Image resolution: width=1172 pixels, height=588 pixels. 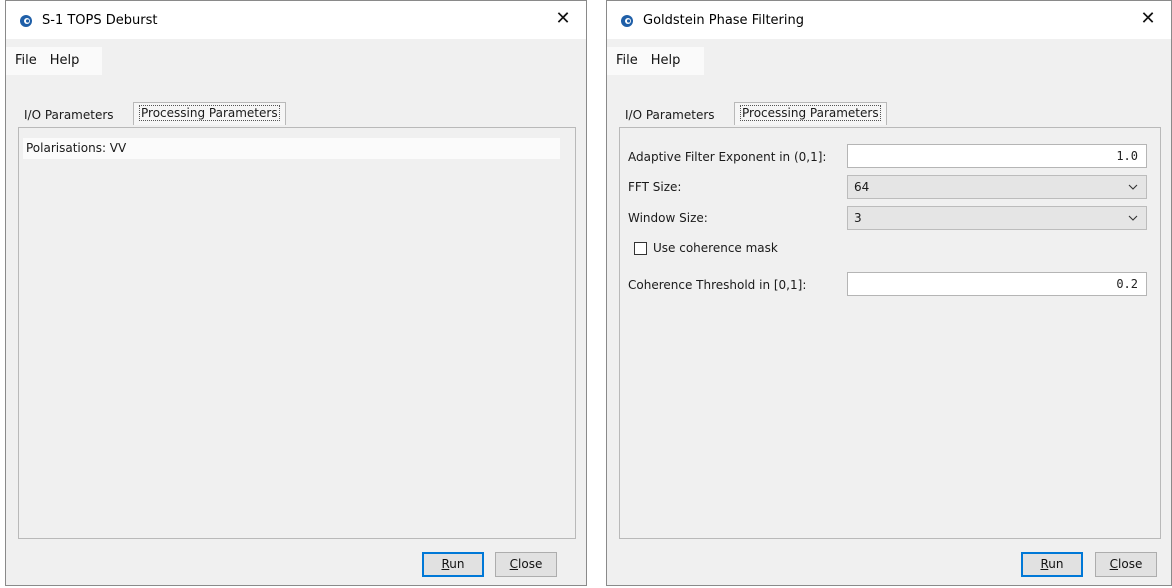 I want to click on title-bar: Goldstein Phase Filtering ✕, so click(x=889, y=20).